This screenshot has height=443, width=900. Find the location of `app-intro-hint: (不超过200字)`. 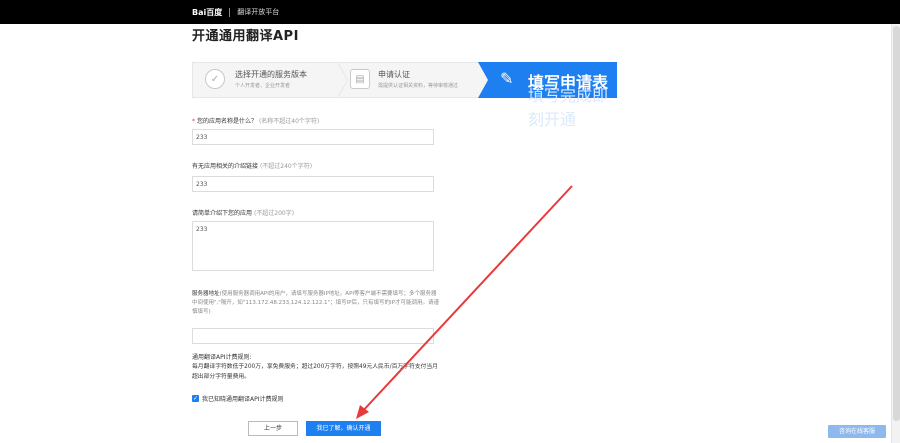

app-intro-hint: (不超过200字) is located at coordinates (274, 213).